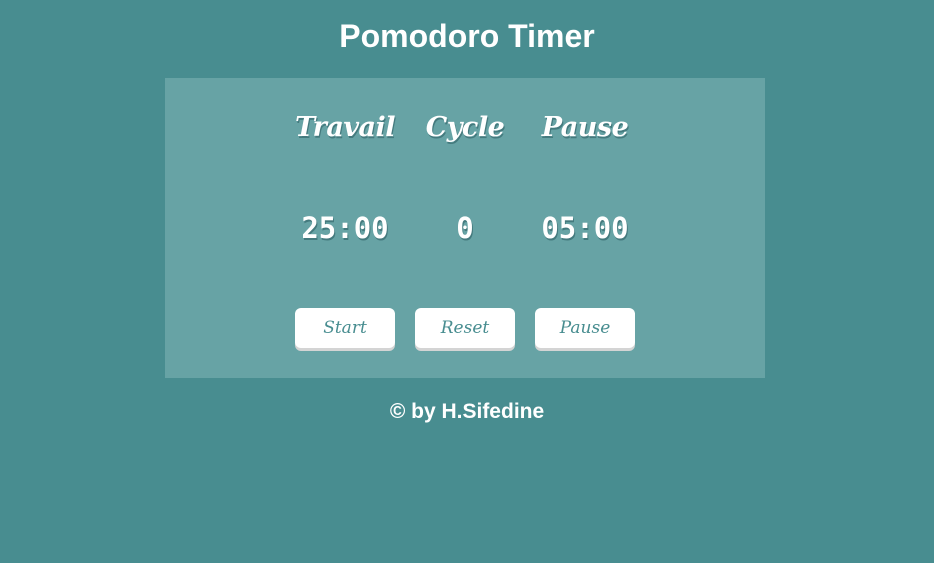 Image resolution: width=934 pixels, height=563 pixels. I want to click on cycle-label: Cycle, so click(465, 127).